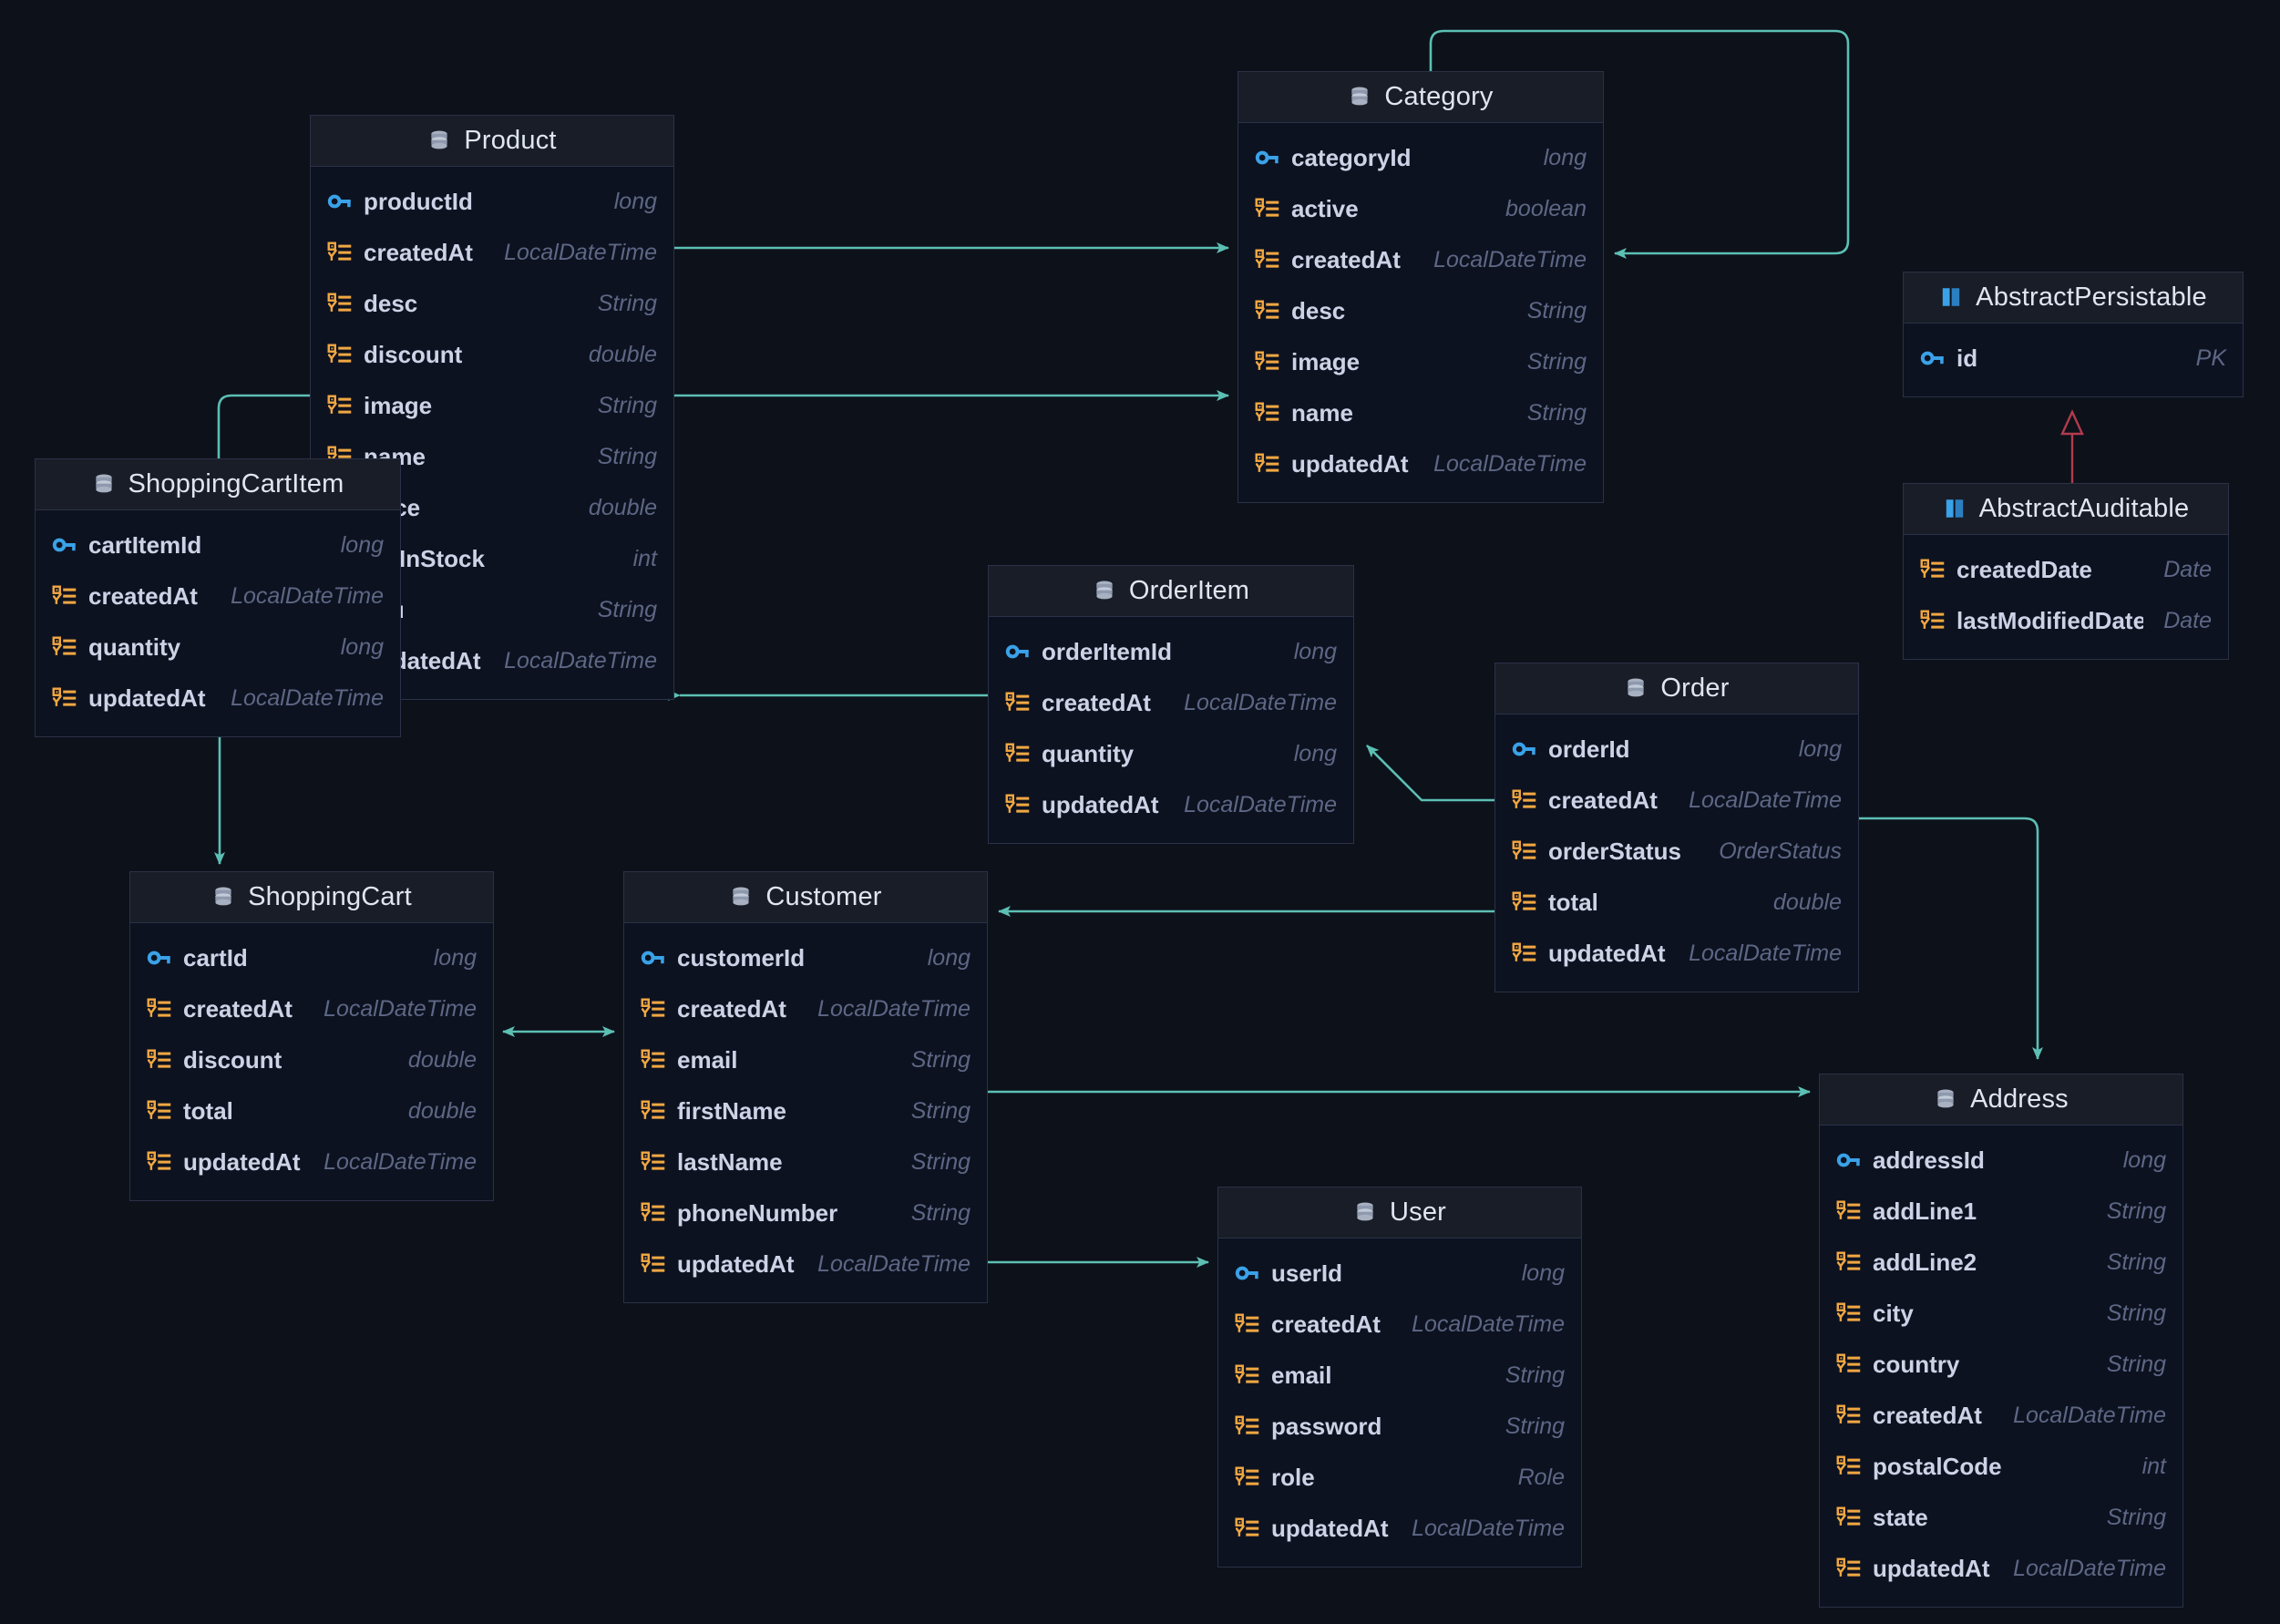 The image size is (2280, 1624). Describe the element at coordinates (1937, 1466) in the screenshot. I see `field-name: postalCode` at that location.